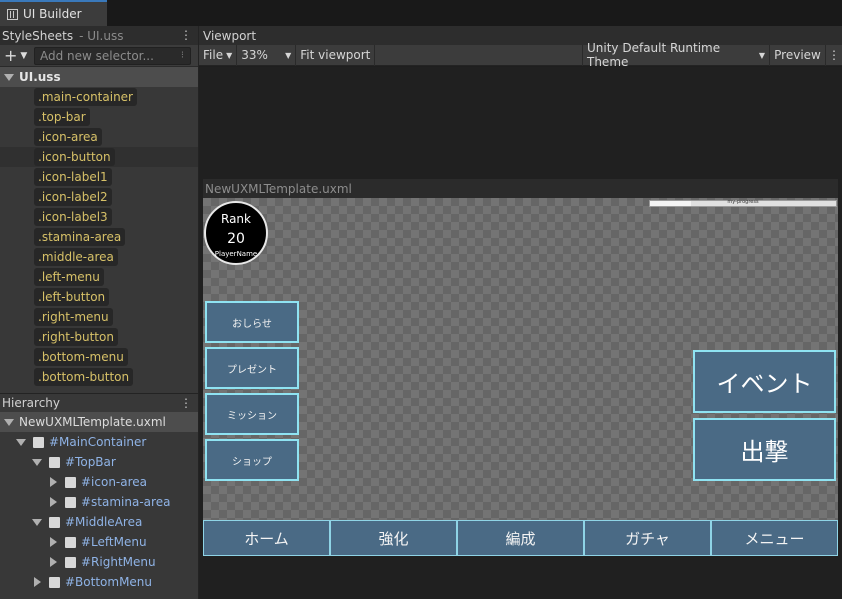  Describe the element at coordinates (74, 157) in the screenshot. I see `selector-pill: .icon-button` at that location.